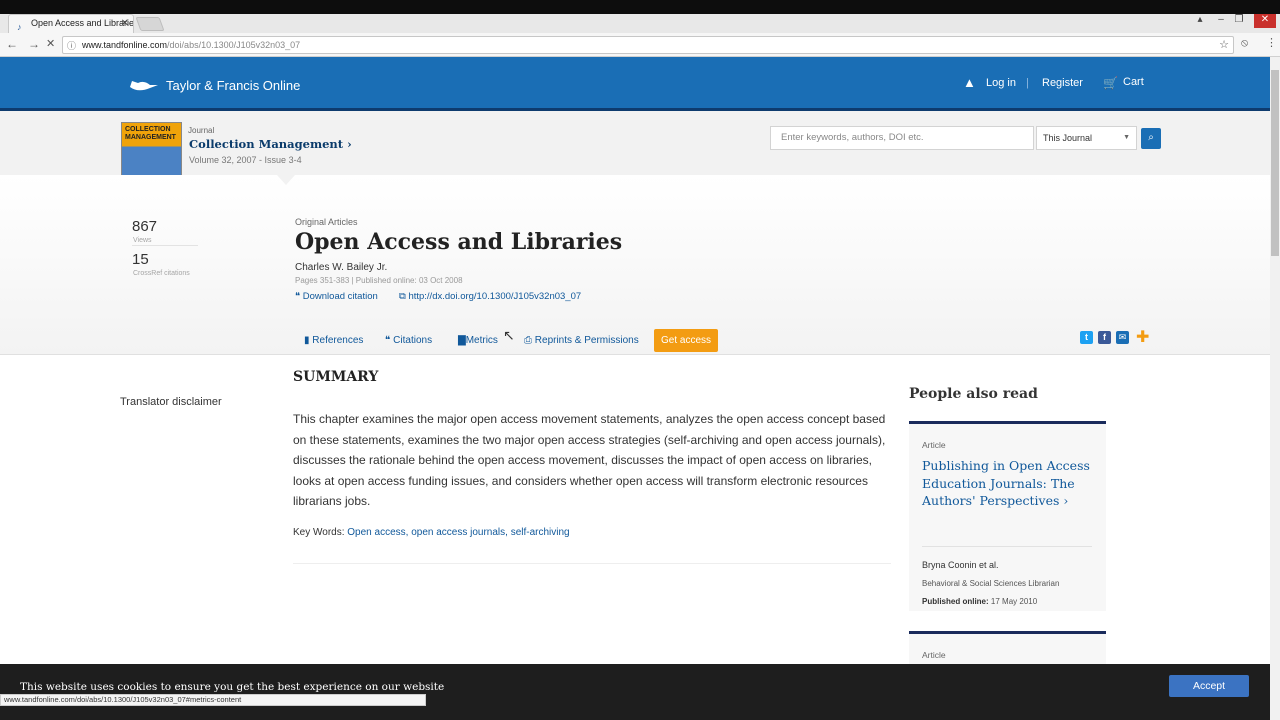 Image resolution: width=1280 pixels, height=720 pixels. What do you see at coordinates (320, 532) in the screenshot?
I see `keywords-label: Key Words:` at bounding box center [320, 532].